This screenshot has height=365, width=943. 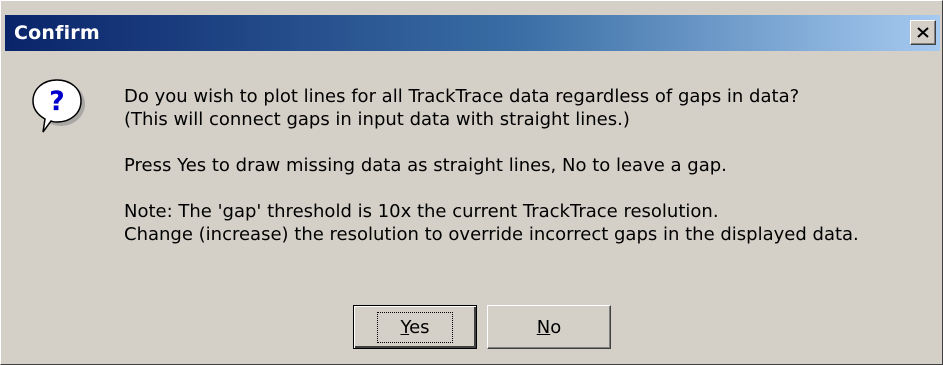 I want to click on close-icon, so click(x=923, y=32).